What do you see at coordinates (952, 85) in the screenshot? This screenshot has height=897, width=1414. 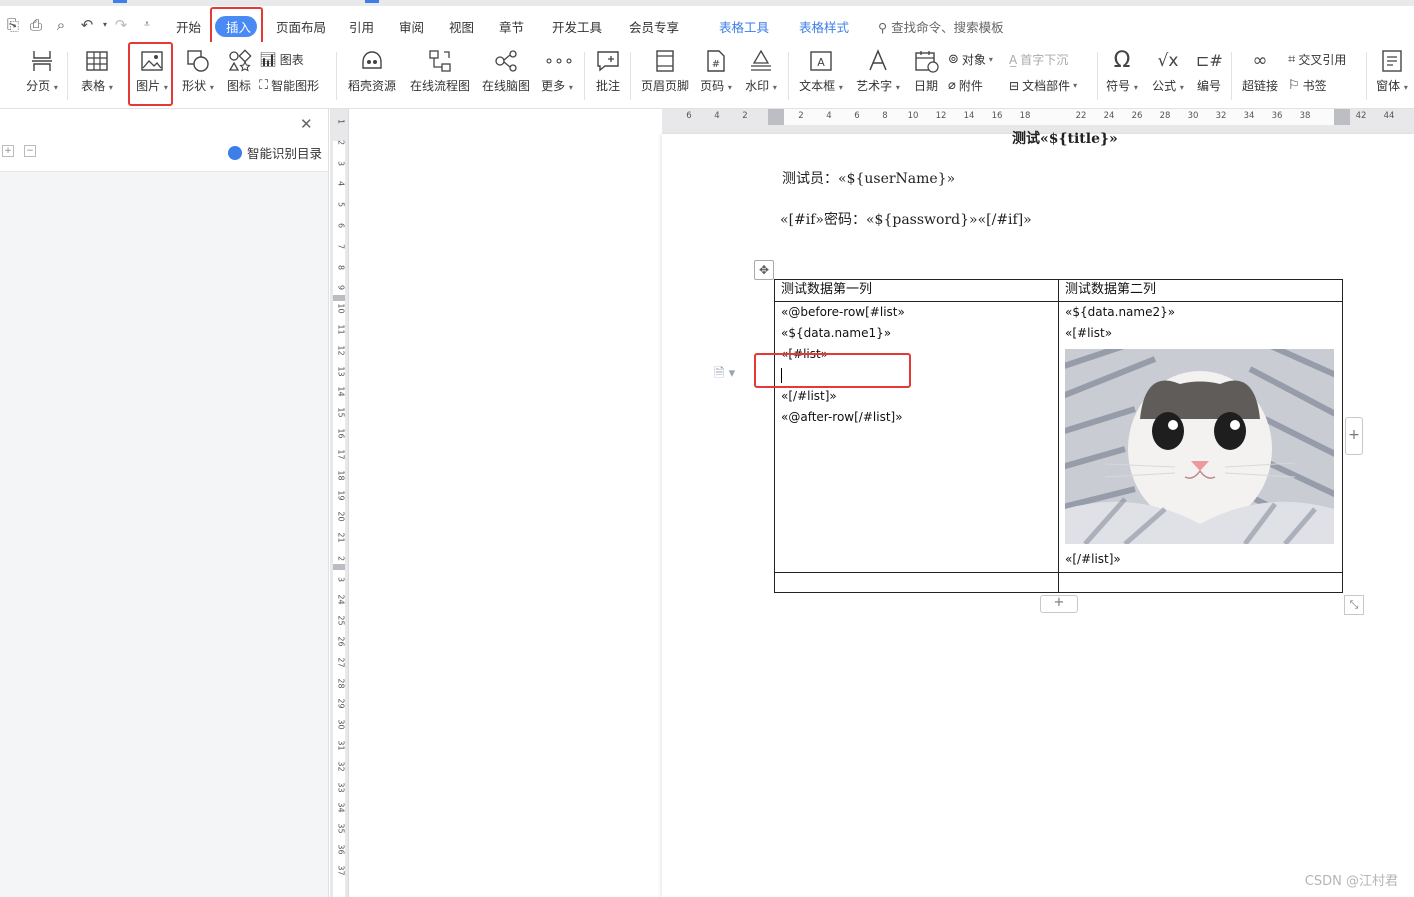 I see `attachment-icon: ⌀` at bounding box center [952, 85].